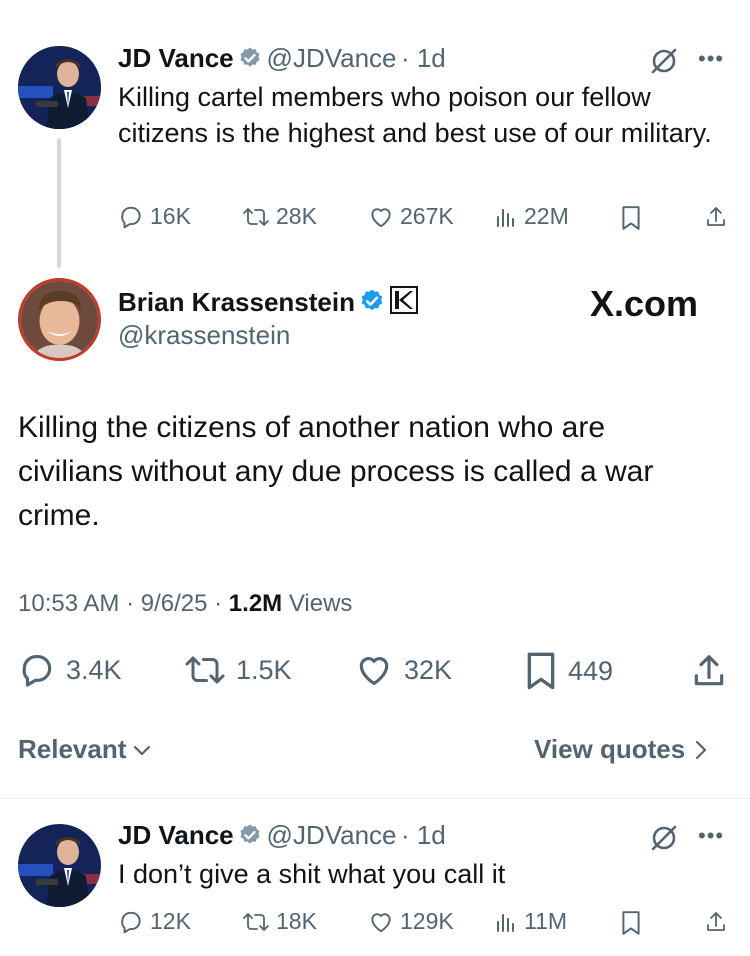 This screenshot has width=750, height=956. I want to click on repost-button: 18K, so click(279, 921).